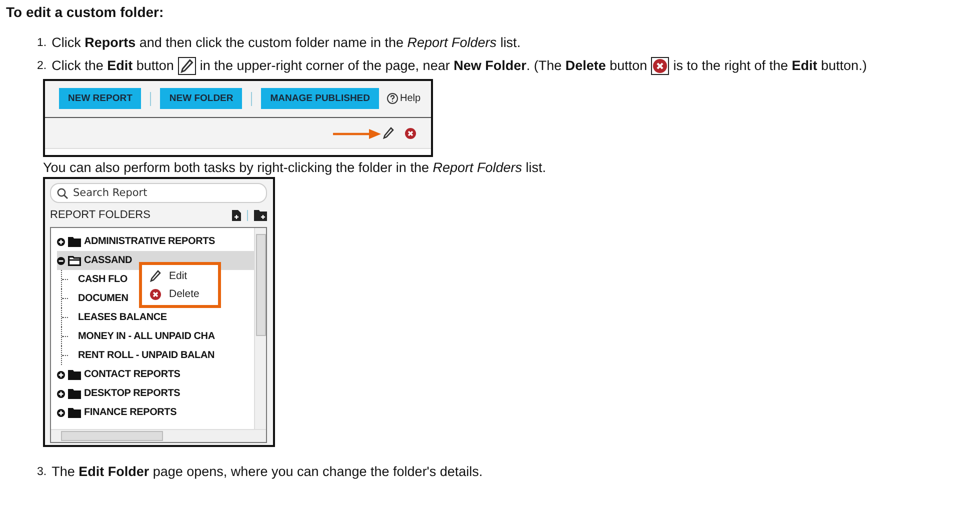 The width and height of the screenshot is (959, 508). I want to click on folder-row: CONTACT REPORTS, so click(155, 374).